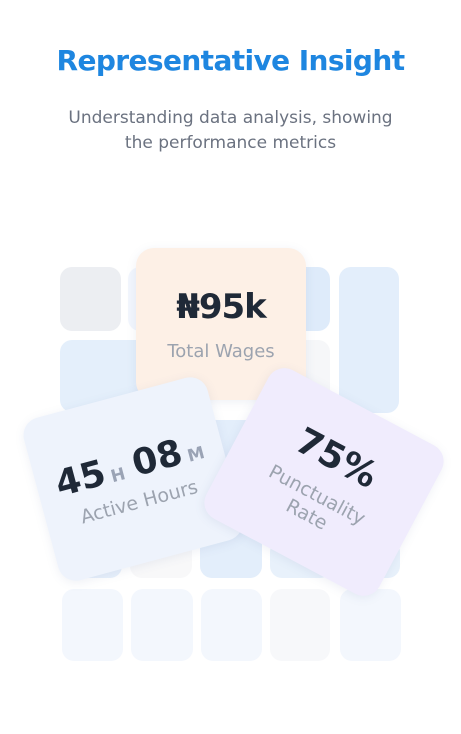 The image size is (461, 734). Describe the element at coordinates (196, 454) in the screenshot. I see `minutes-unit: M` at that location.